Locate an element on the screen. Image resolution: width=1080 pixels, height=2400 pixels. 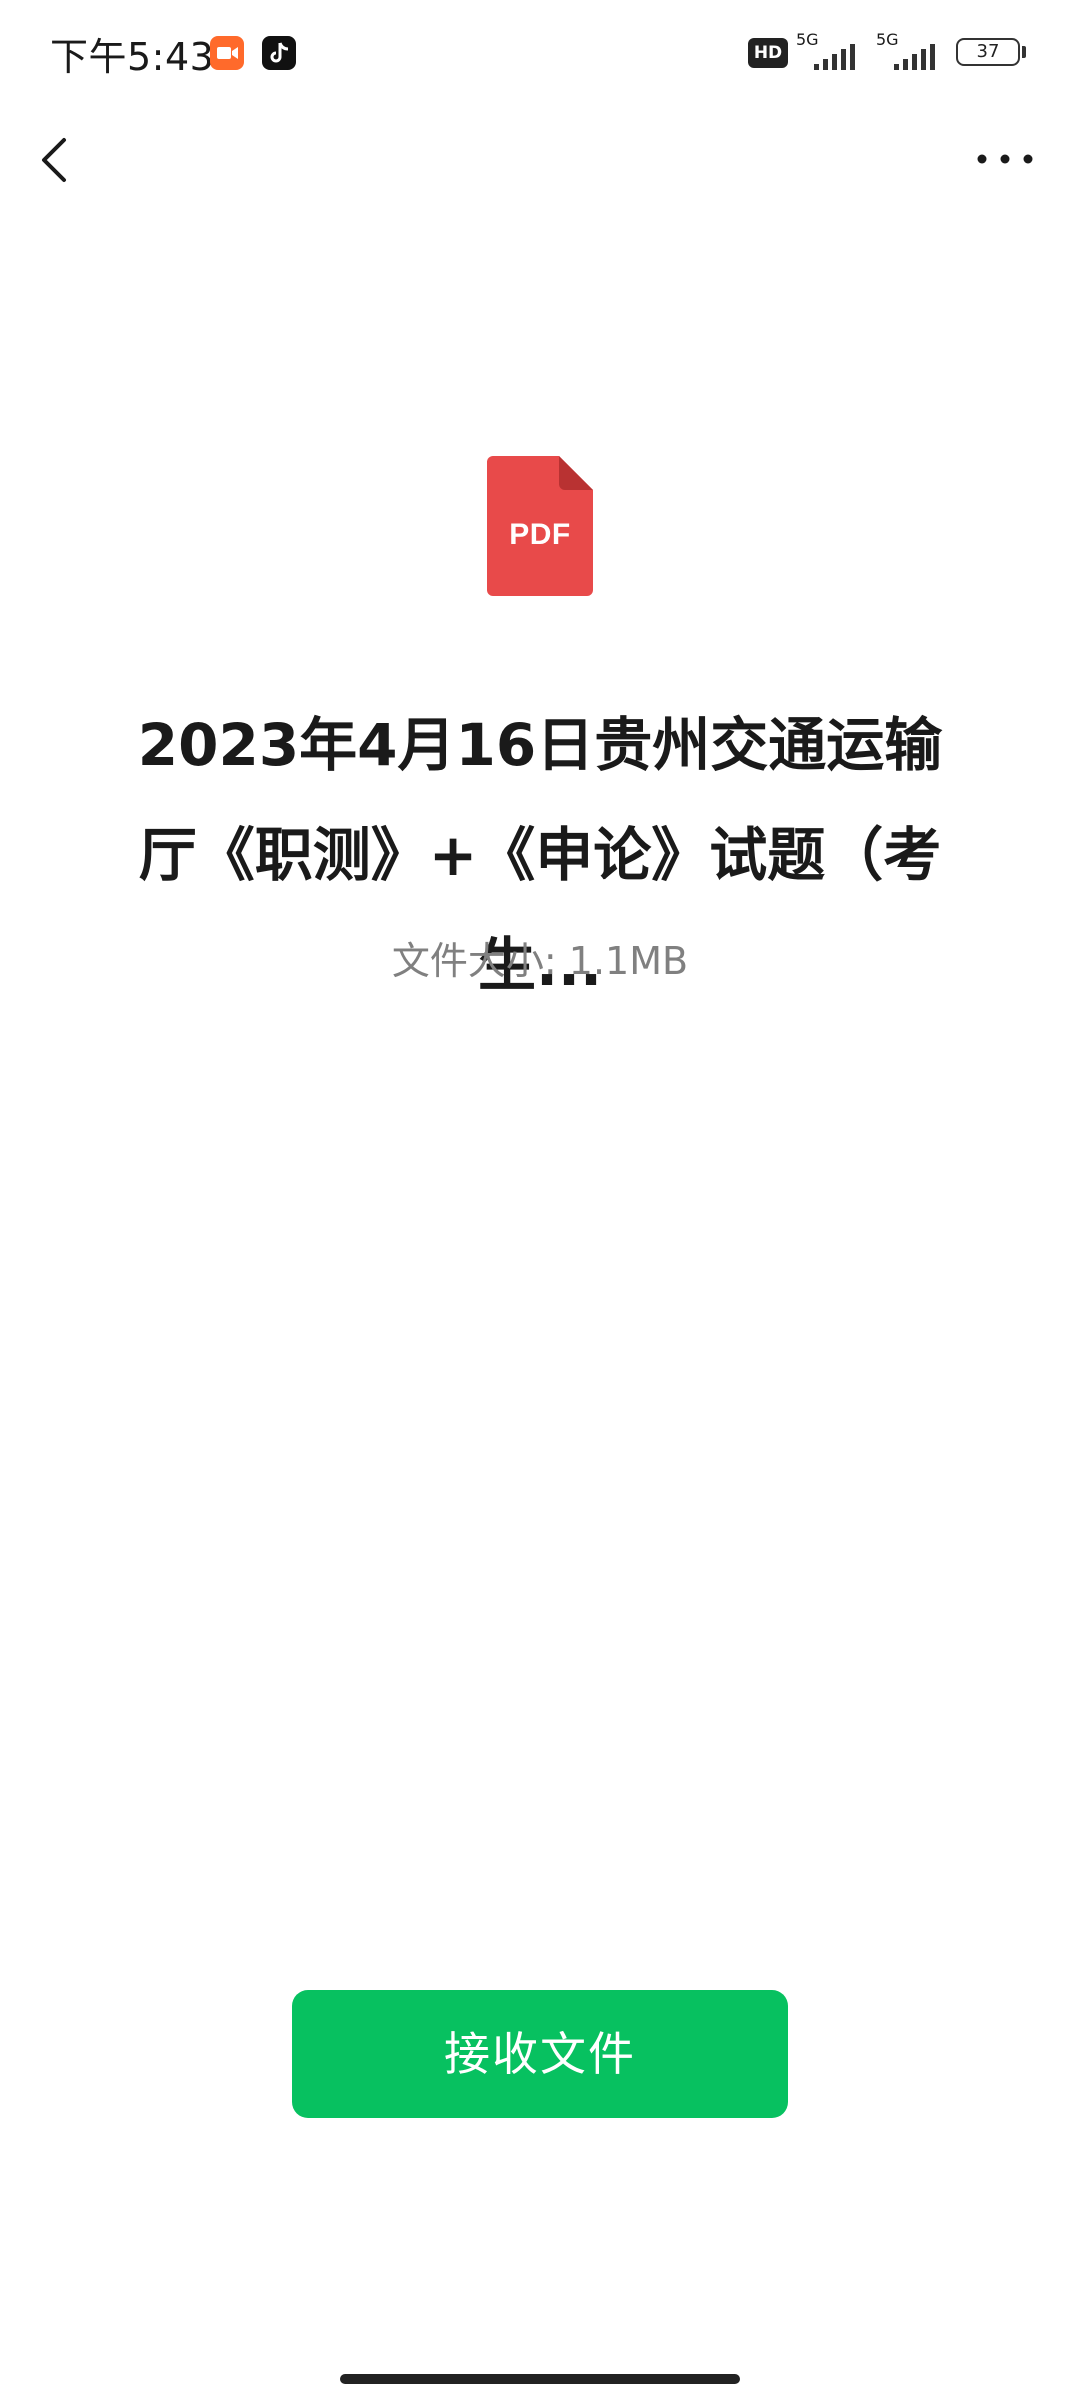
back-button is located at coordinates (60, 159).